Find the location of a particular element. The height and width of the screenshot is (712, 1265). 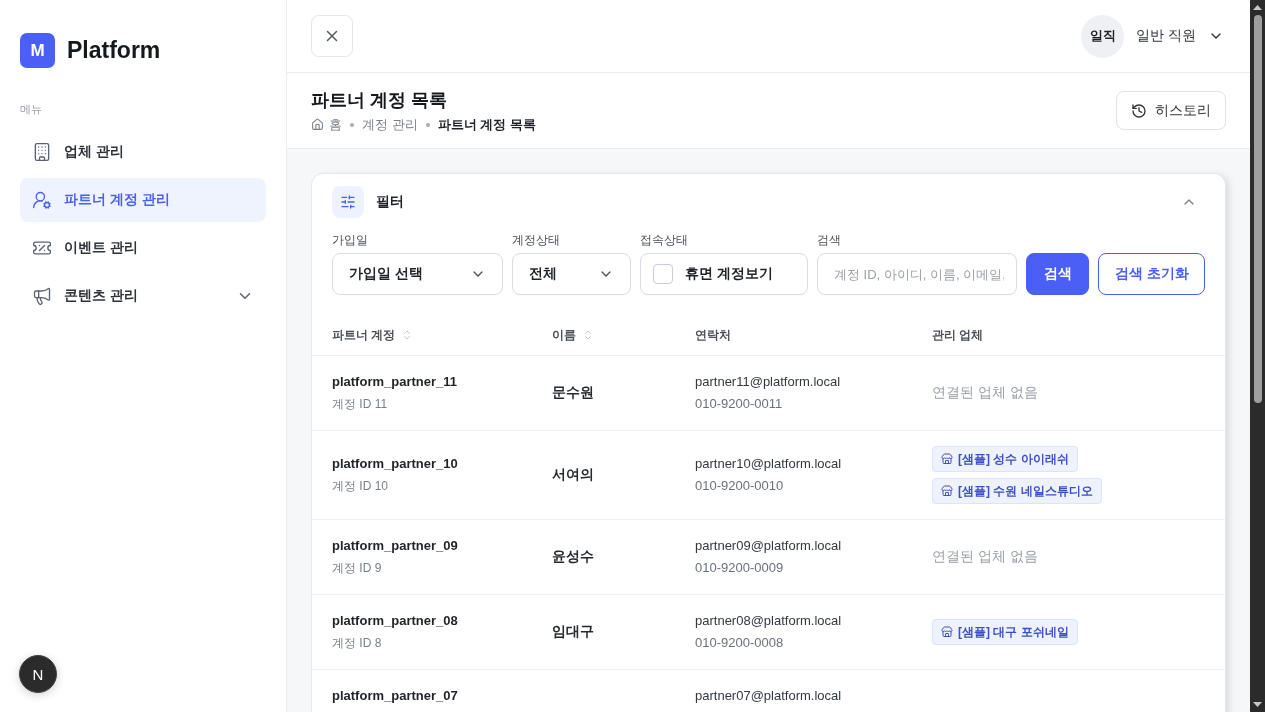

partner-name: 문수원 is located at coordinates (573, 393).